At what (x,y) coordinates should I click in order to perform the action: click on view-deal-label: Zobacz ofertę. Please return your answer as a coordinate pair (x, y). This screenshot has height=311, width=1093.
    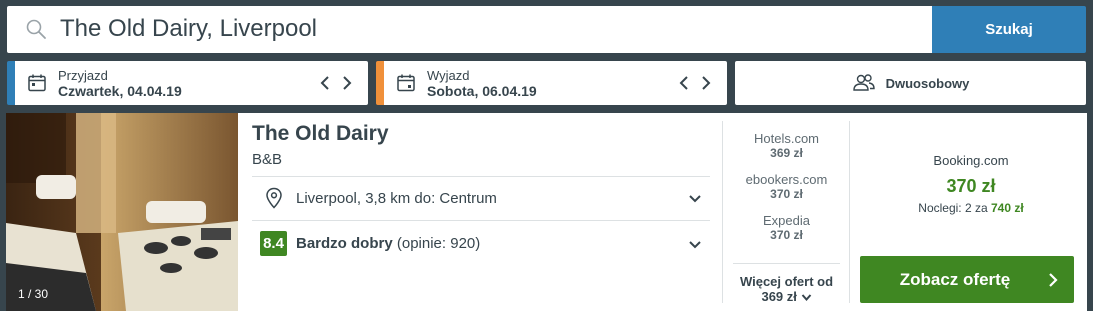
    Looking at the image, I should click on (955, 279).